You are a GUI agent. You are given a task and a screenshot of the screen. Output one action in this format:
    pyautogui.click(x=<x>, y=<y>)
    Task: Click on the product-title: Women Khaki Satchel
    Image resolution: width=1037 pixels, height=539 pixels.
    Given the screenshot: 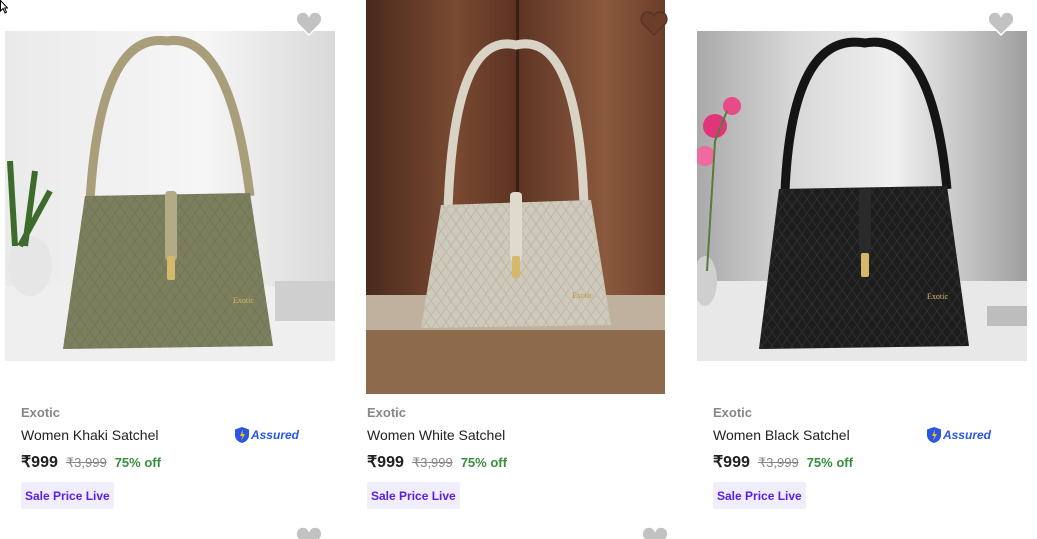 What is the action you would take?
    pyautogui.click(x=89, y=435)
    